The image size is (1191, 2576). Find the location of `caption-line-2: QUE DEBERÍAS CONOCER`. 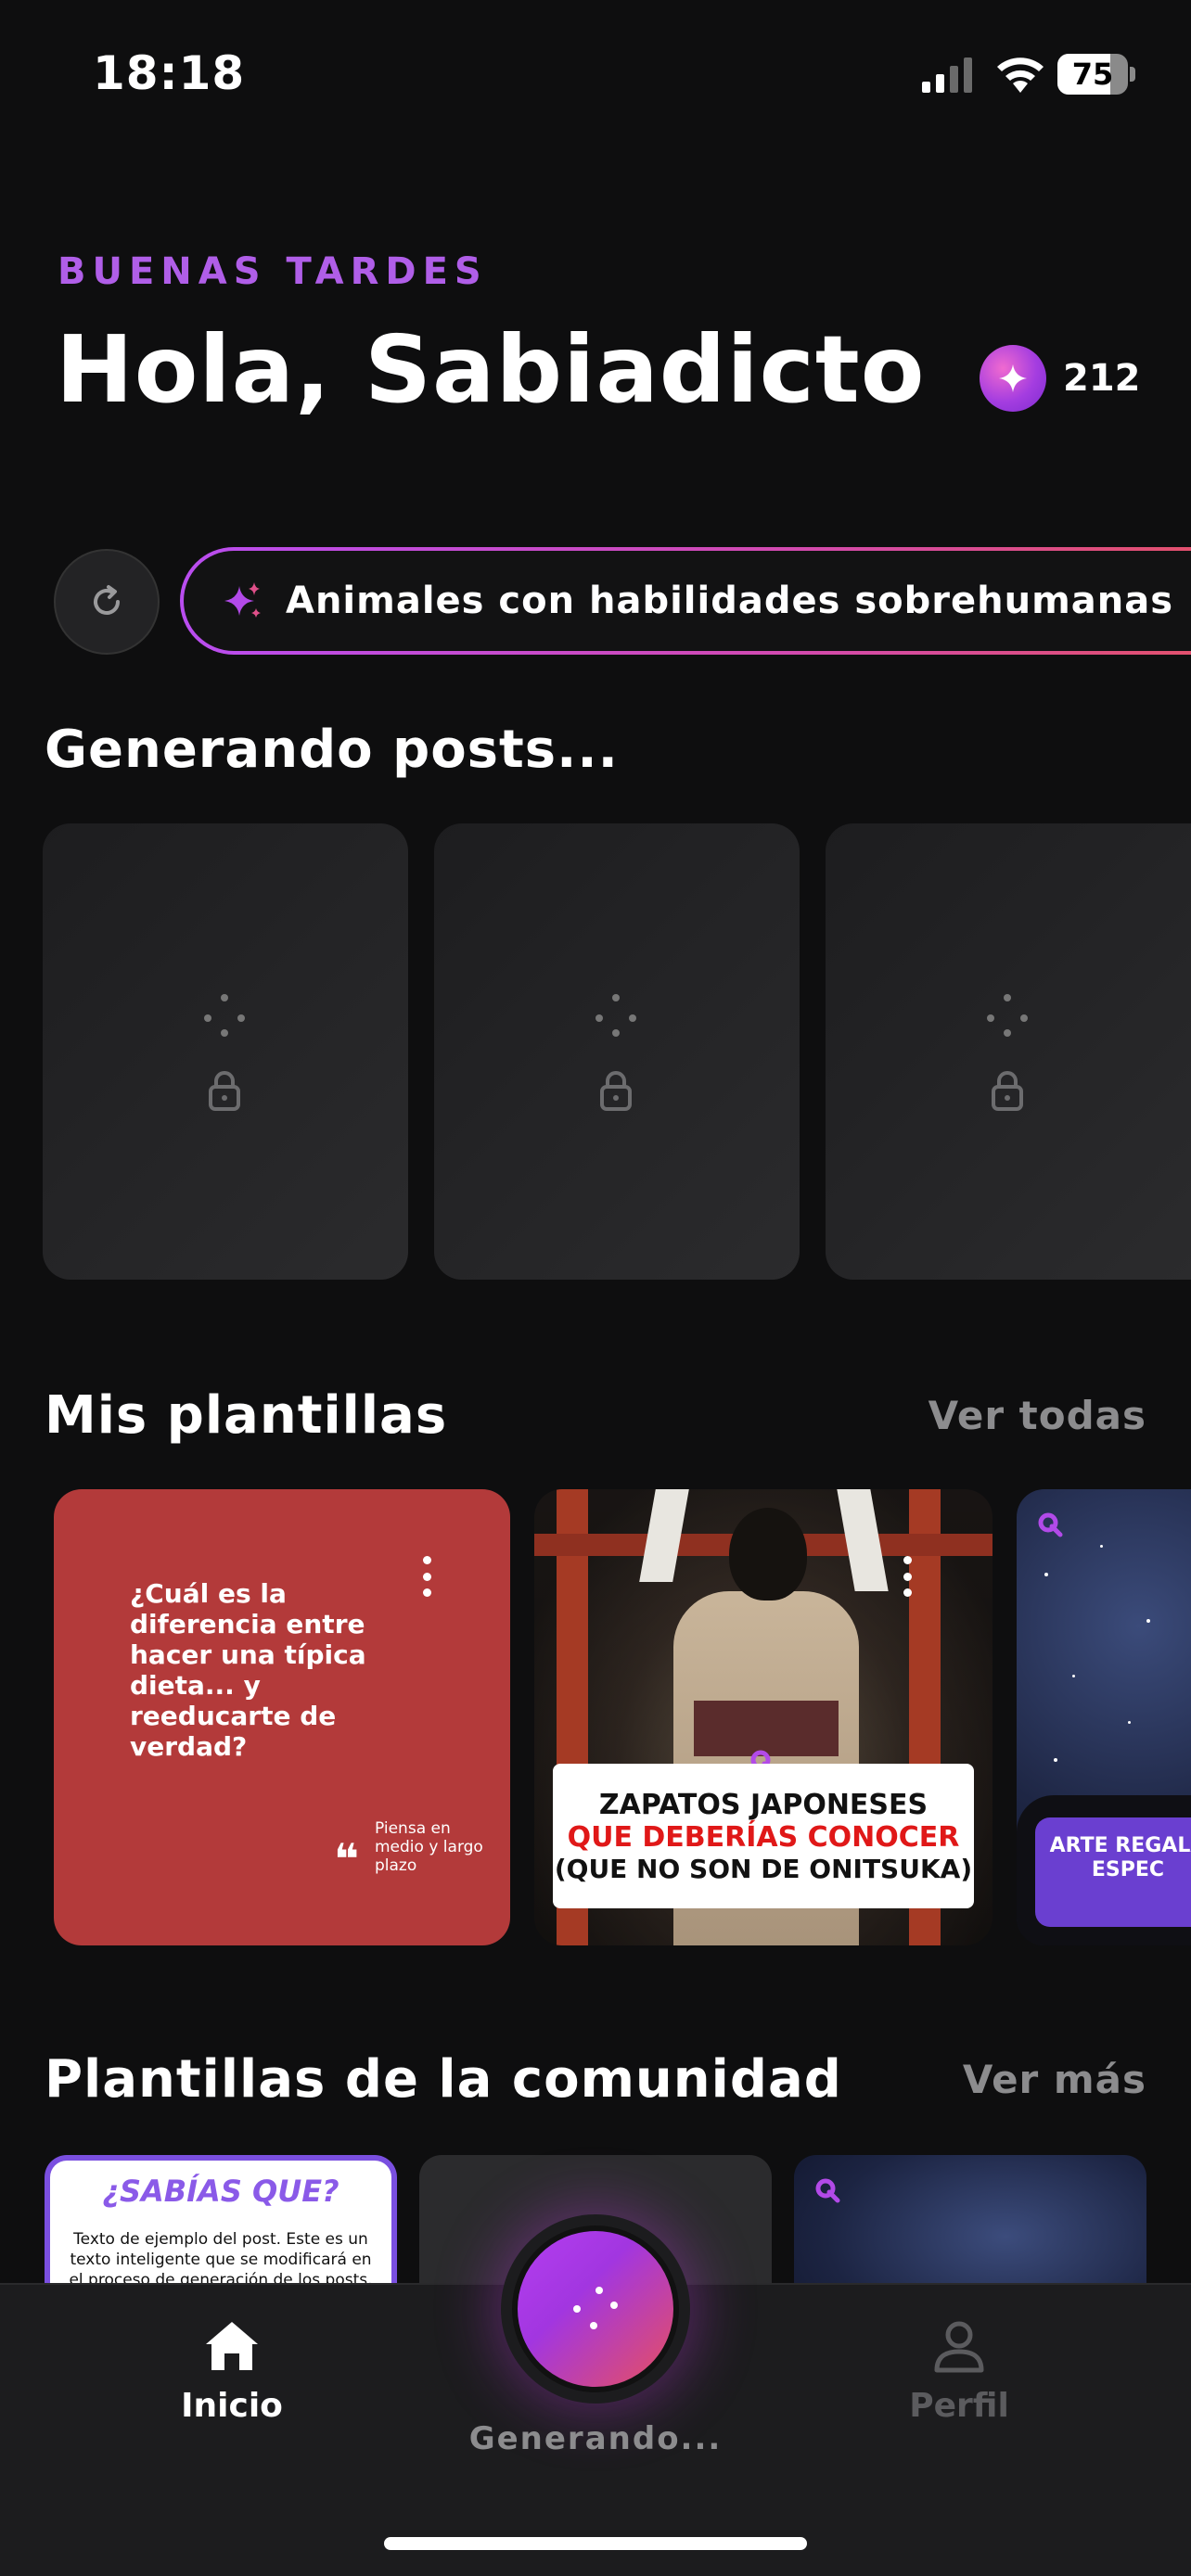

caption-line-2: QUE DEBERÍAS CONOCER is located at coordinates (764, 1837).